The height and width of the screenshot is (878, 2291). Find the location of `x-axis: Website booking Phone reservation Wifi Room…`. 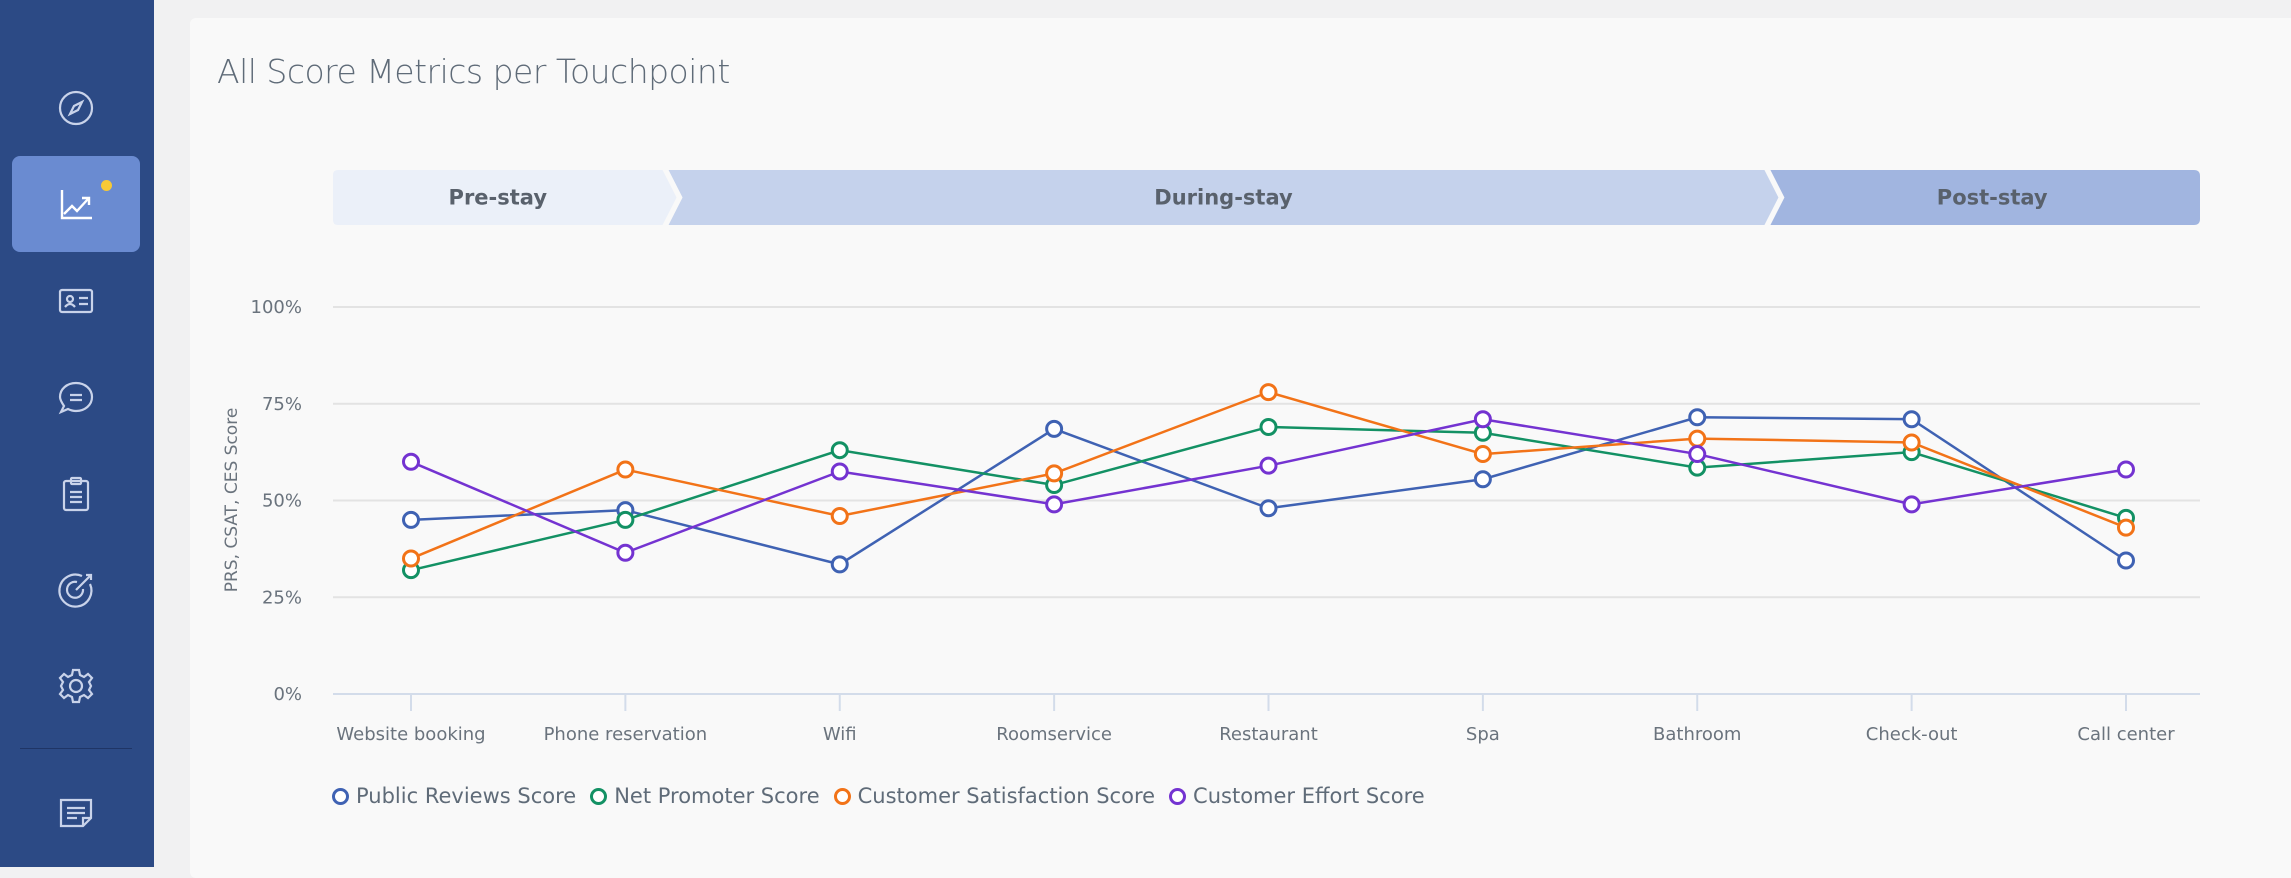

x-axis: Website booking Phone reservation Wifi Room… is located at coordinates (1255, 719).